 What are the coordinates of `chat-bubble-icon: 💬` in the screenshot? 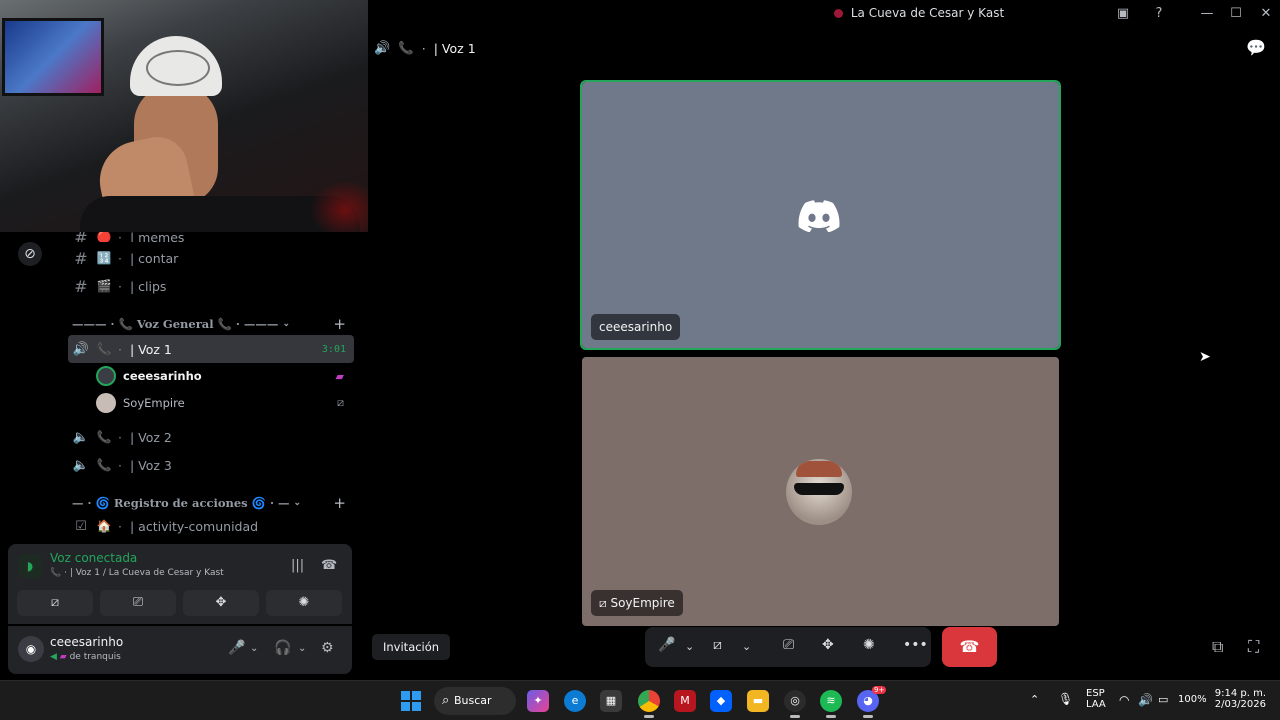 It's located at (1256, 47).